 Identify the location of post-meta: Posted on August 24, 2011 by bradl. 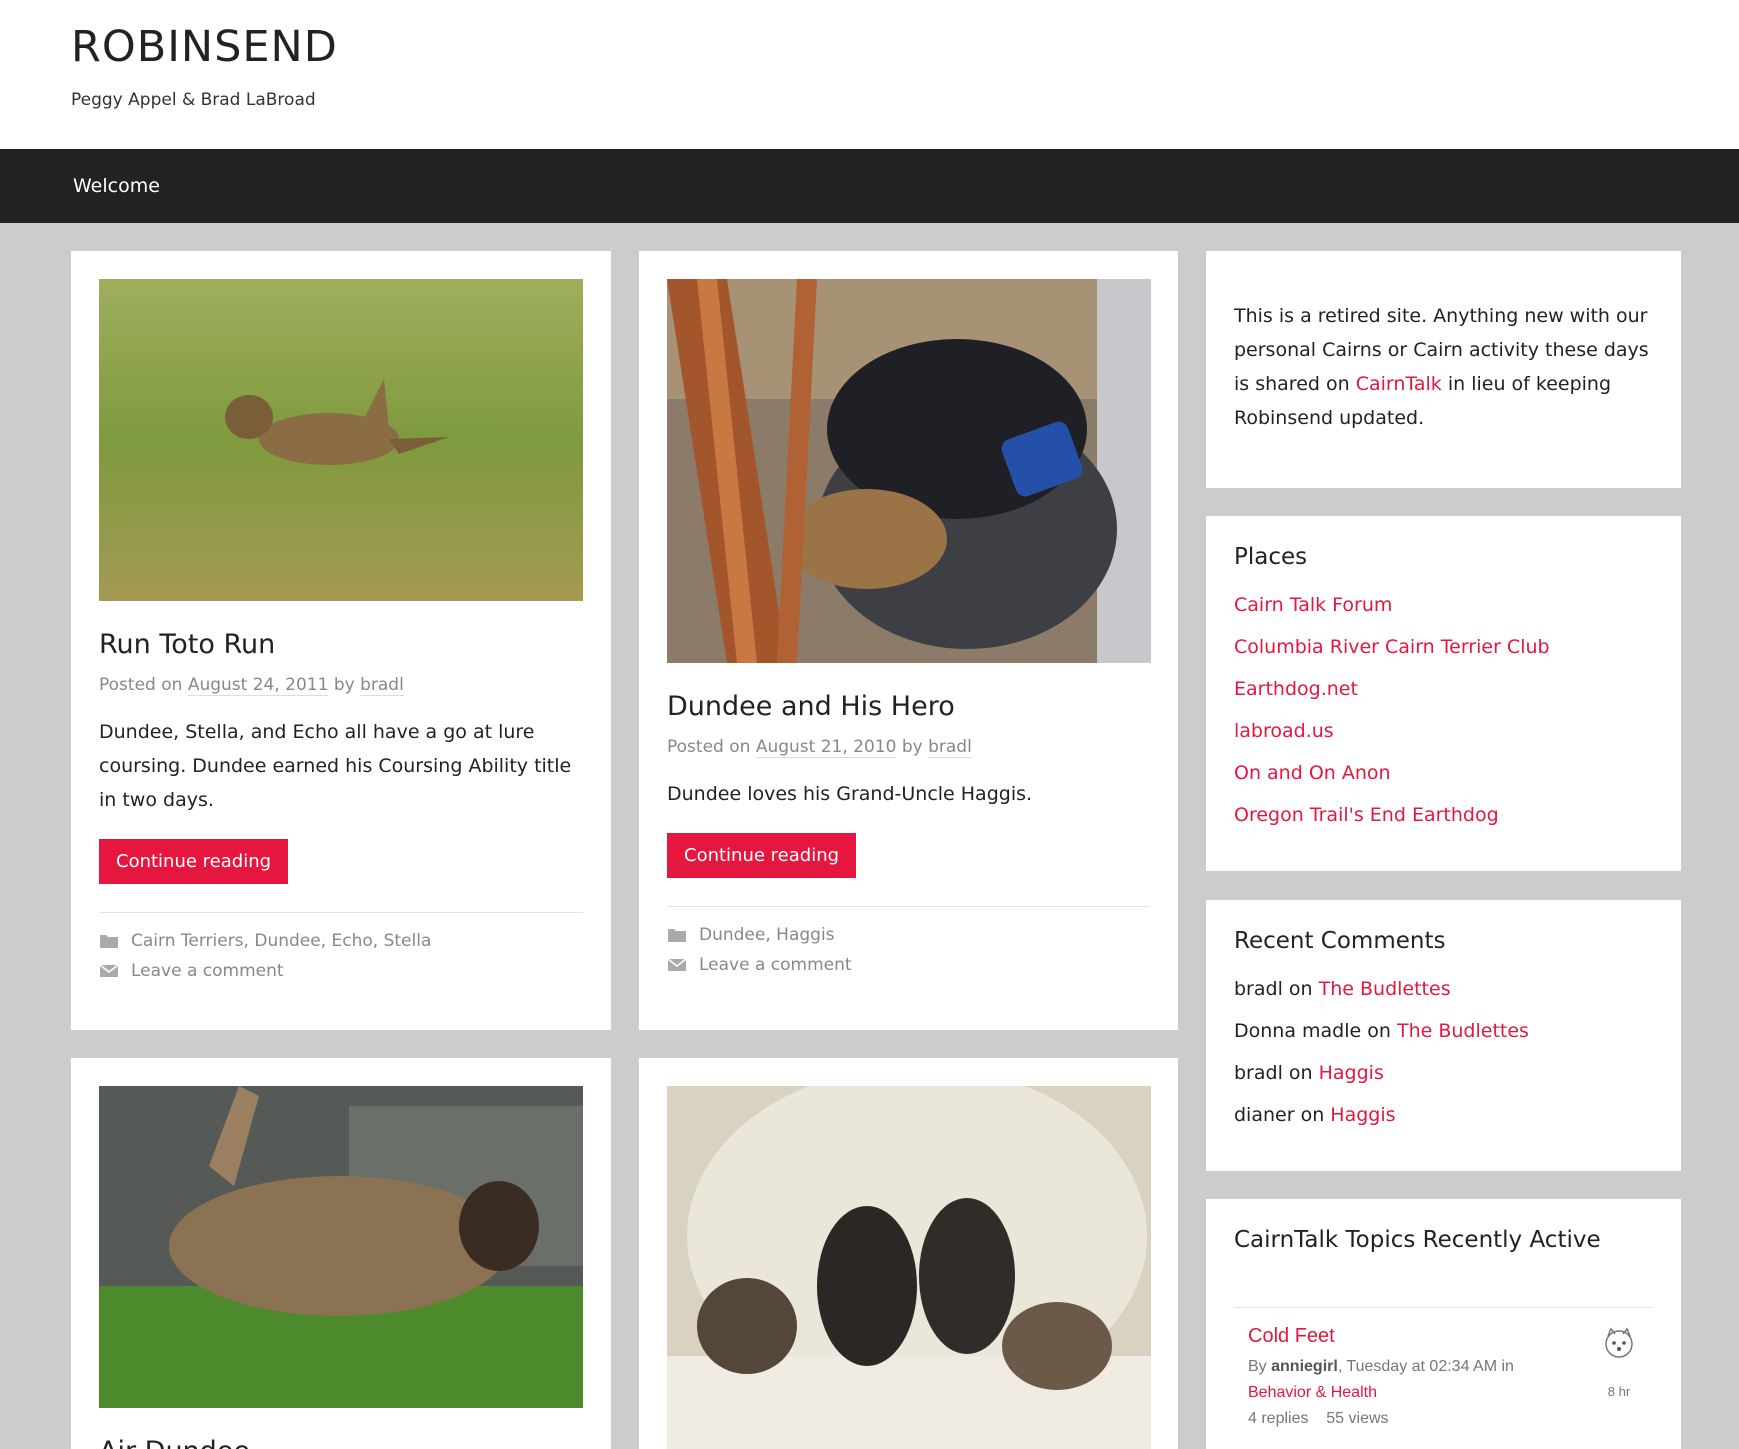
(341, 686).